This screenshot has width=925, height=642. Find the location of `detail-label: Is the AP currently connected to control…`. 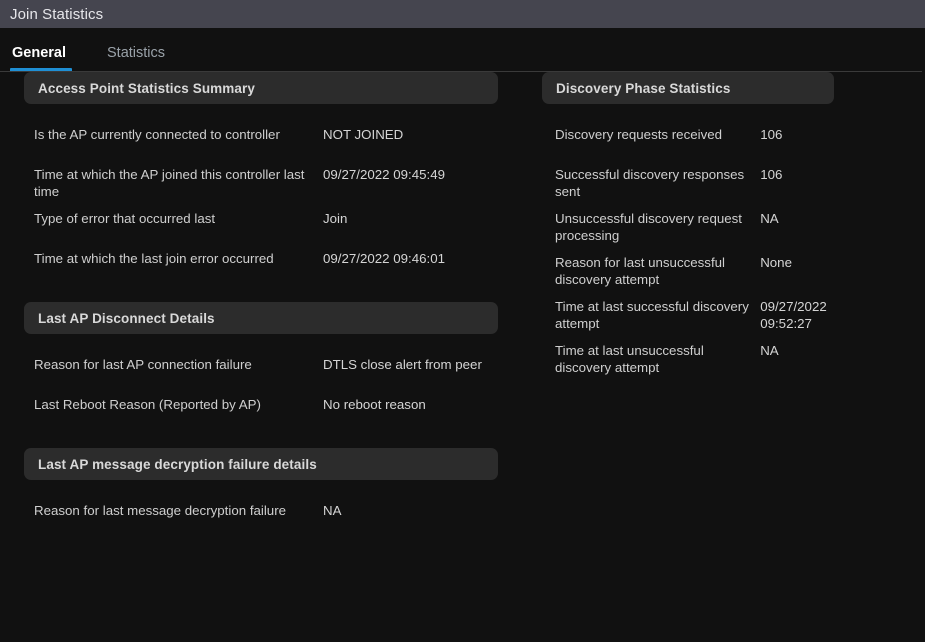

detail-label: Is the AP currently connected to control… is located at coordinates (157, 134).